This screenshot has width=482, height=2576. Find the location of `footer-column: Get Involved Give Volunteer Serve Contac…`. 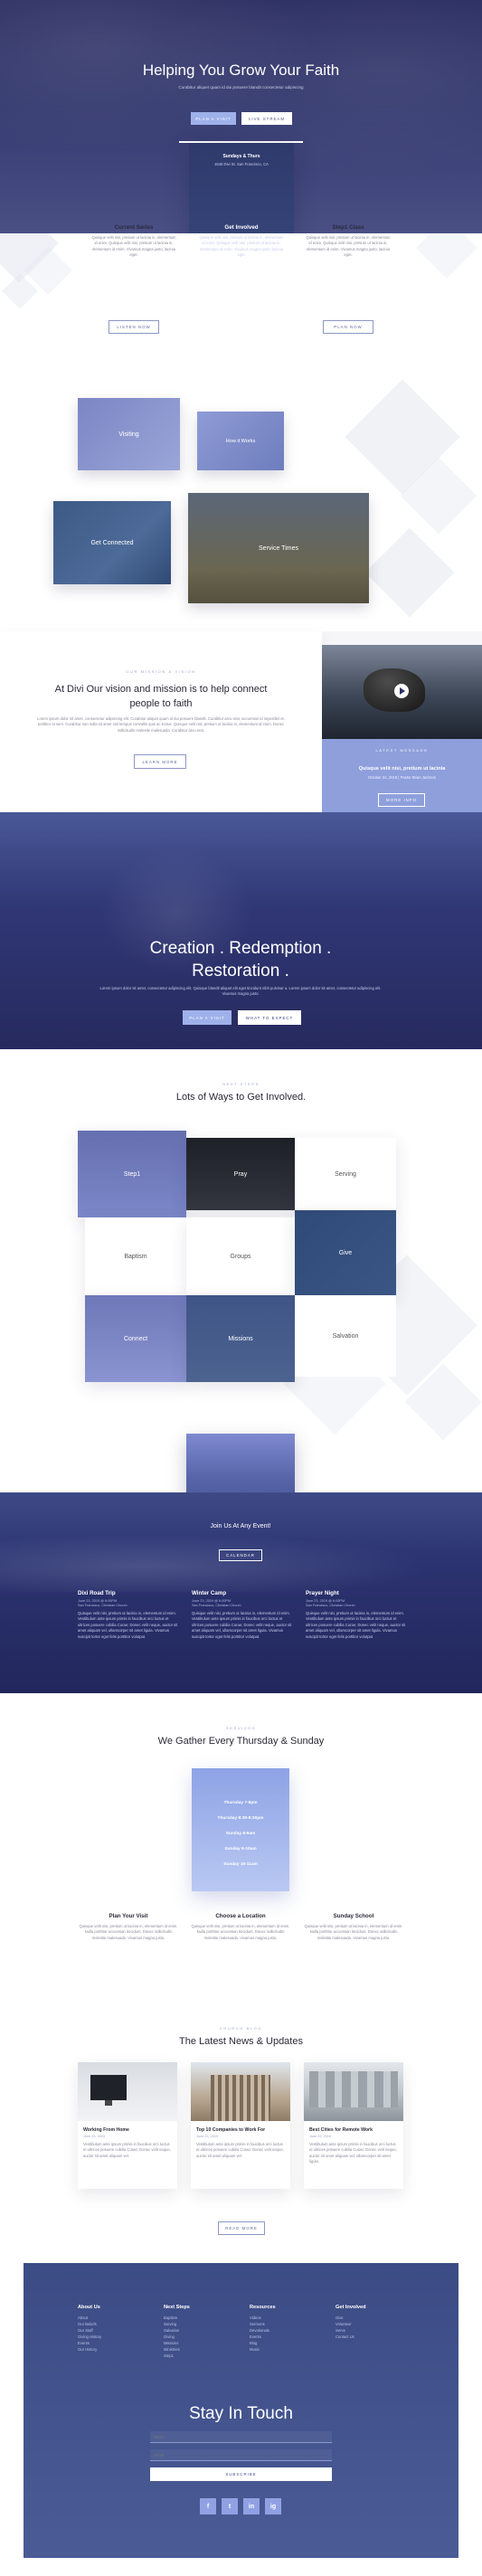

footer-column: Get Involved Give Volunteer Serve Contac… is located at coordinates (376, 2322).